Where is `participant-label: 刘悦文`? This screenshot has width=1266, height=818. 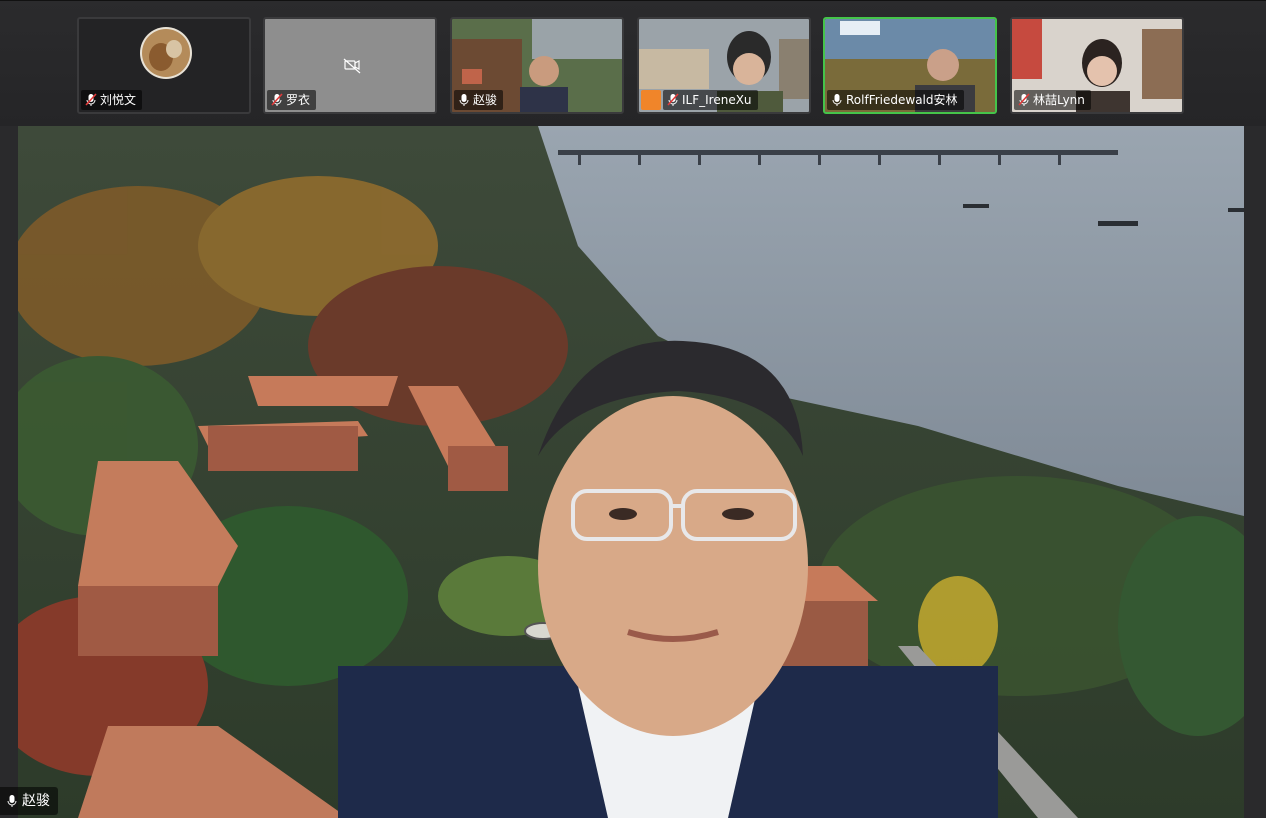
participant-label: 刘悦文 is located at coordinates (112, 100).